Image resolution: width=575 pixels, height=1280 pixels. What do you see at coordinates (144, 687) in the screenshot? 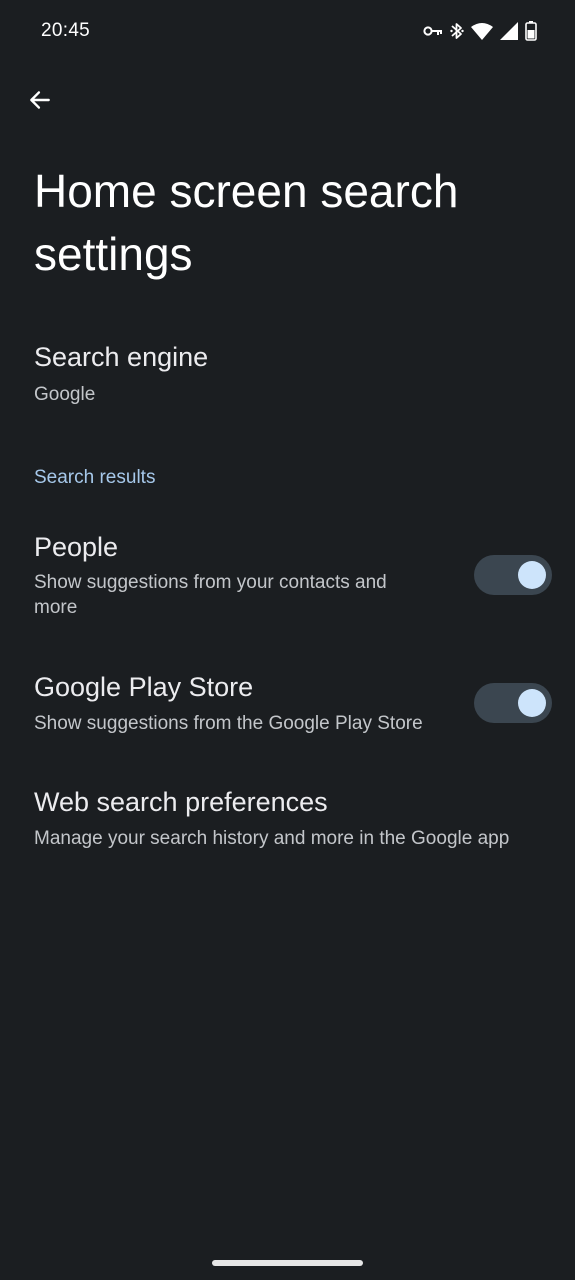
I see `play-store-title: Google Play Store` at bounding box center [144, 687].